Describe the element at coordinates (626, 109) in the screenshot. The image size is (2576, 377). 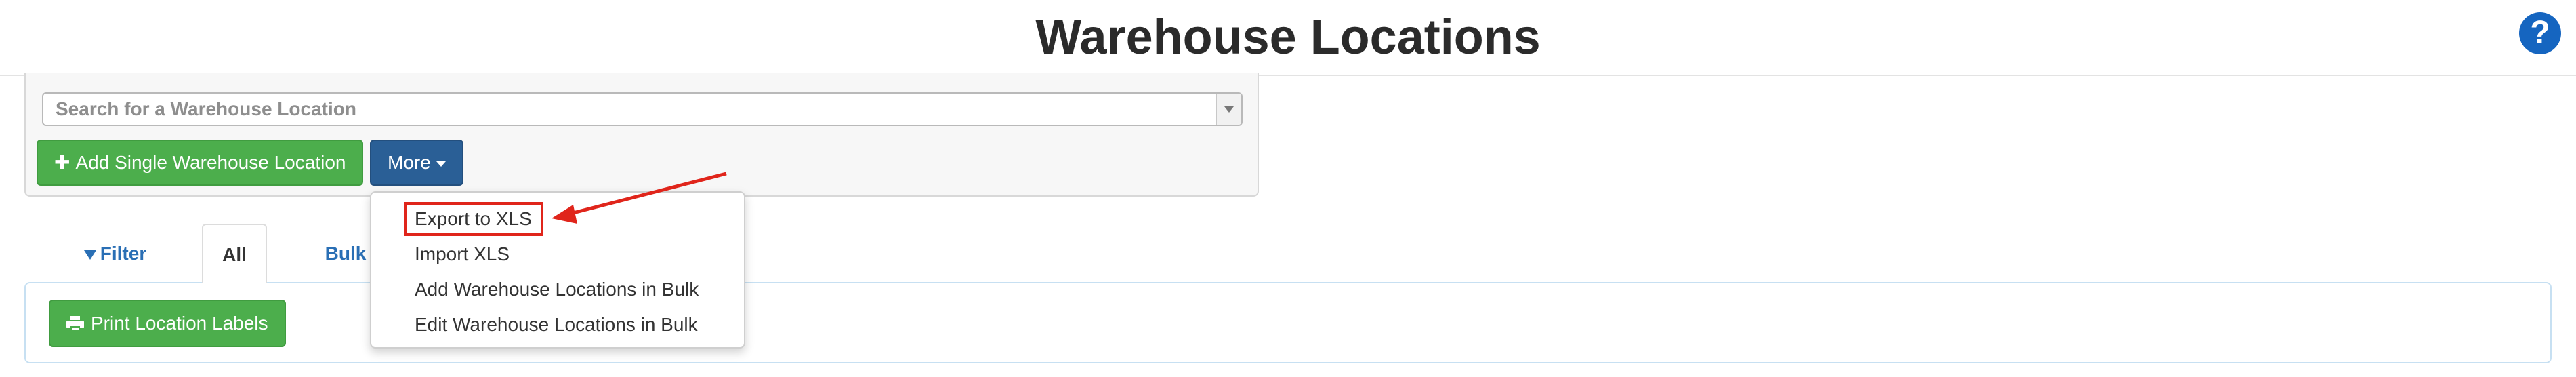
I see `search-input` at that location.